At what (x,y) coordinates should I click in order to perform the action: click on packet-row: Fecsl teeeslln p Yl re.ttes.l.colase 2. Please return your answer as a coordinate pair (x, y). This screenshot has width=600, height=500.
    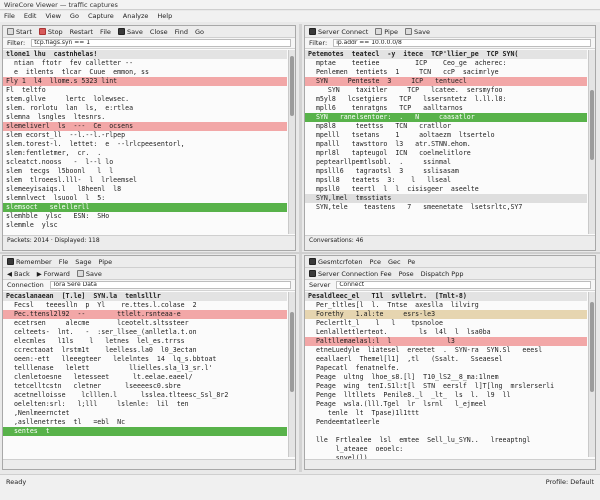
    Looking at the image, I should click on (145, 305).